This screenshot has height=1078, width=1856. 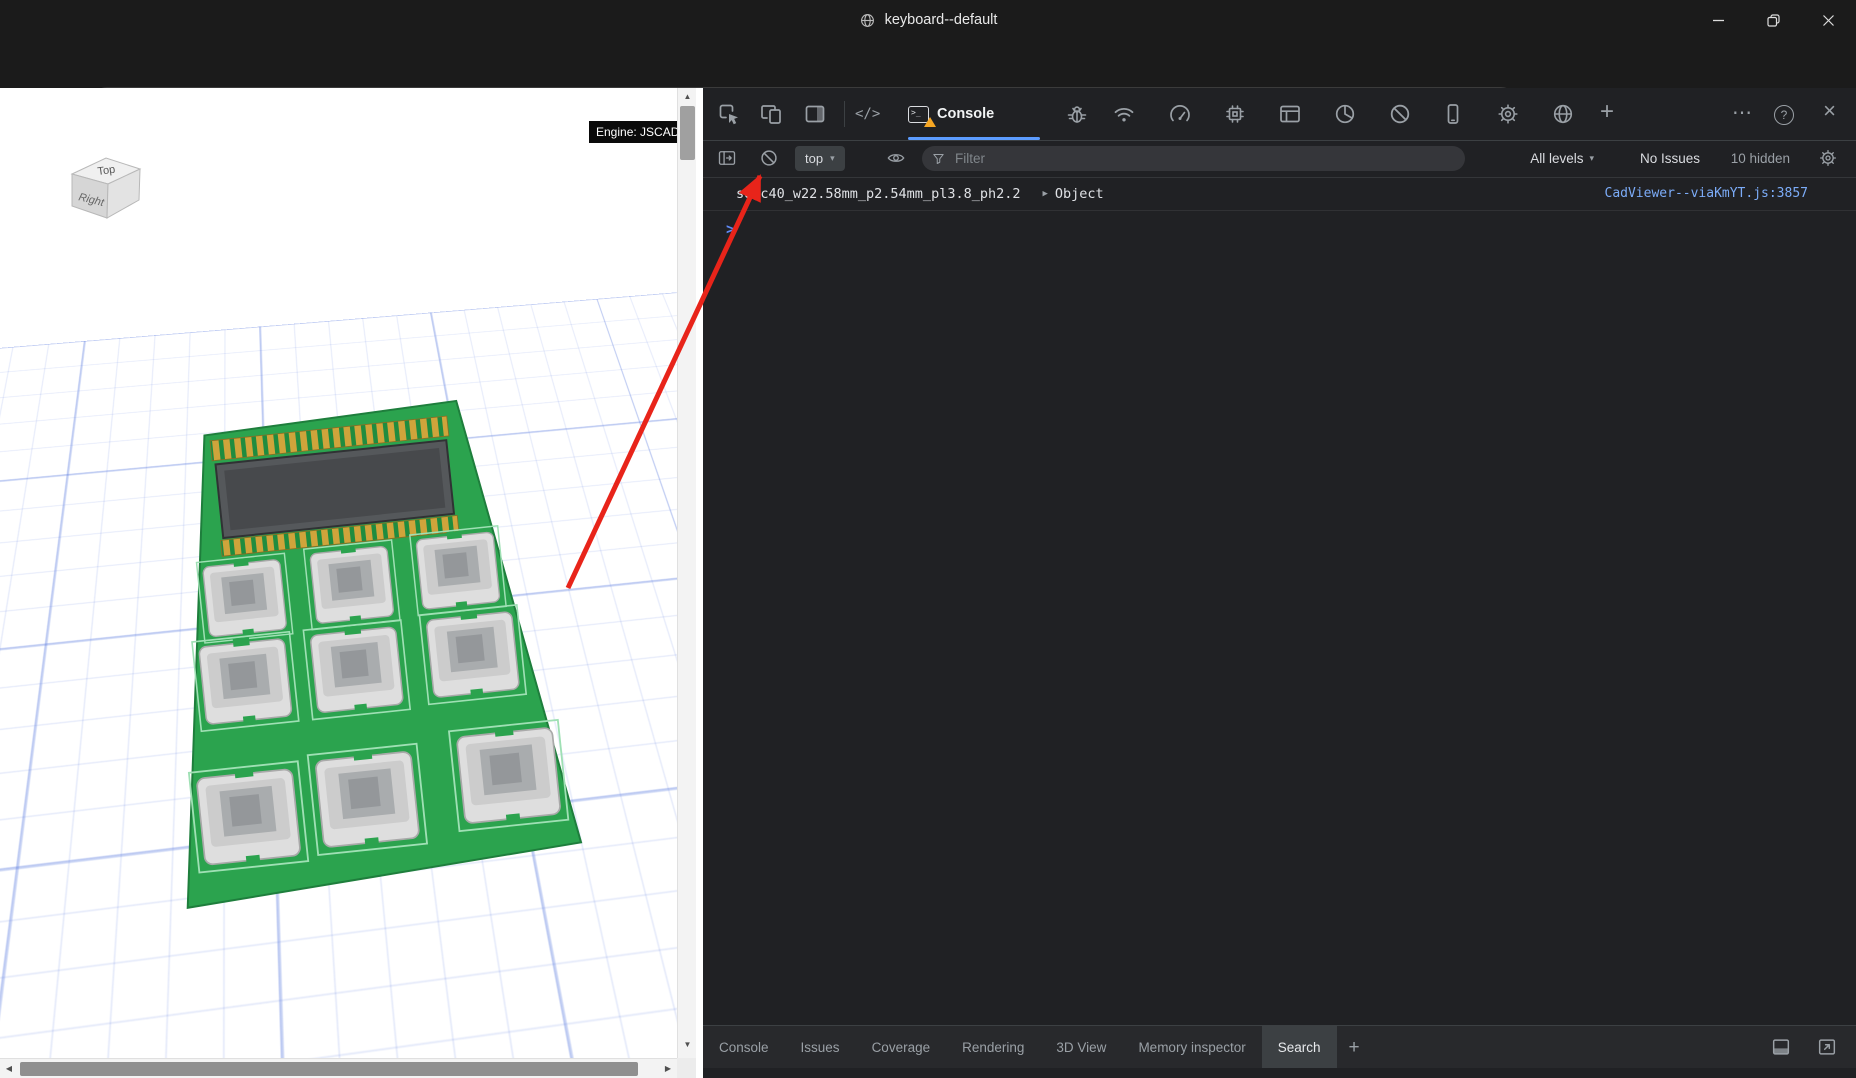 What do you see at coordinates (922, 116) in the screenshot?
I see `console-panel-icon: >_` at bounding box center [922, 116].